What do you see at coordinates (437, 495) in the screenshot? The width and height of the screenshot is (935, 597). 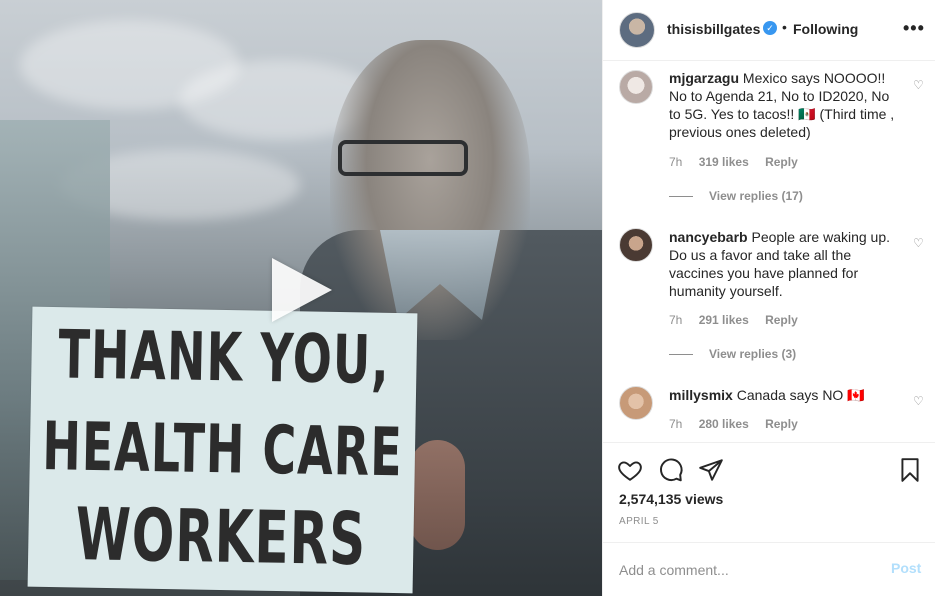 I see `hand` at bounding box center [437, 495].